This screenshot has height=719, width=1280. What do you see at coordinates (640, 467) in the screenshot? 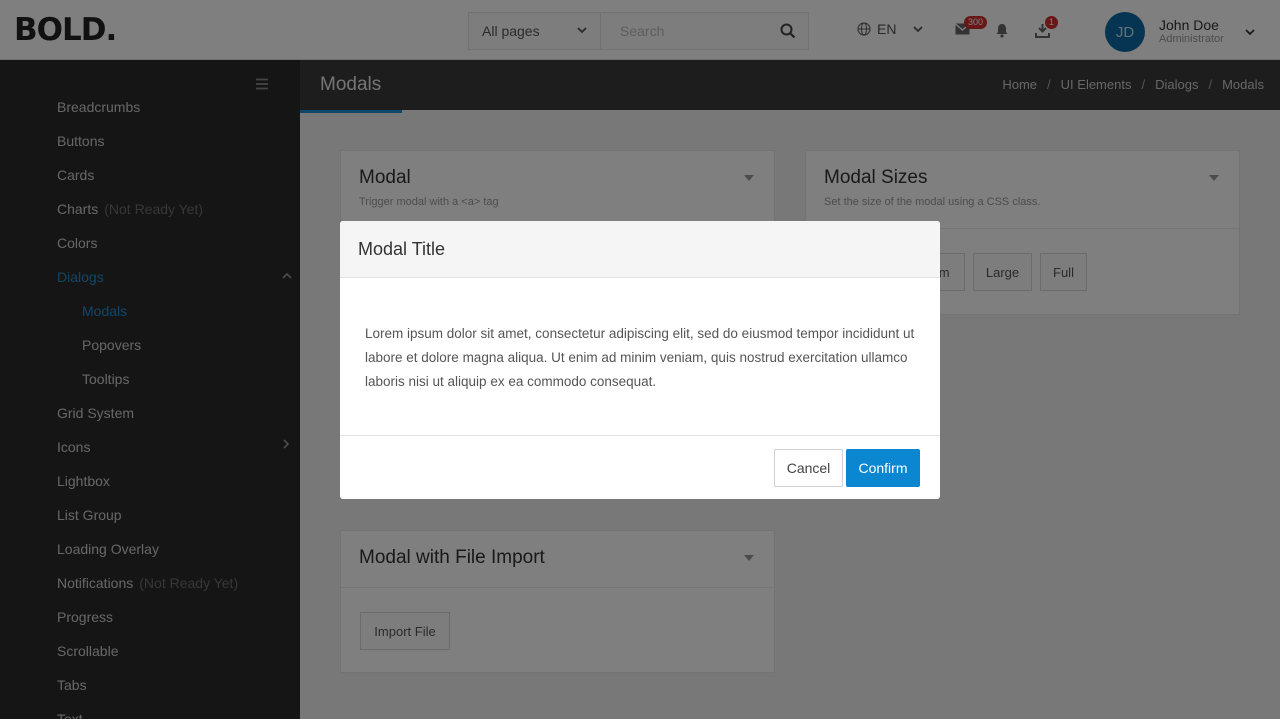
I see `modal-footer: Cancel Confirm` at bounding box center [640, 467].